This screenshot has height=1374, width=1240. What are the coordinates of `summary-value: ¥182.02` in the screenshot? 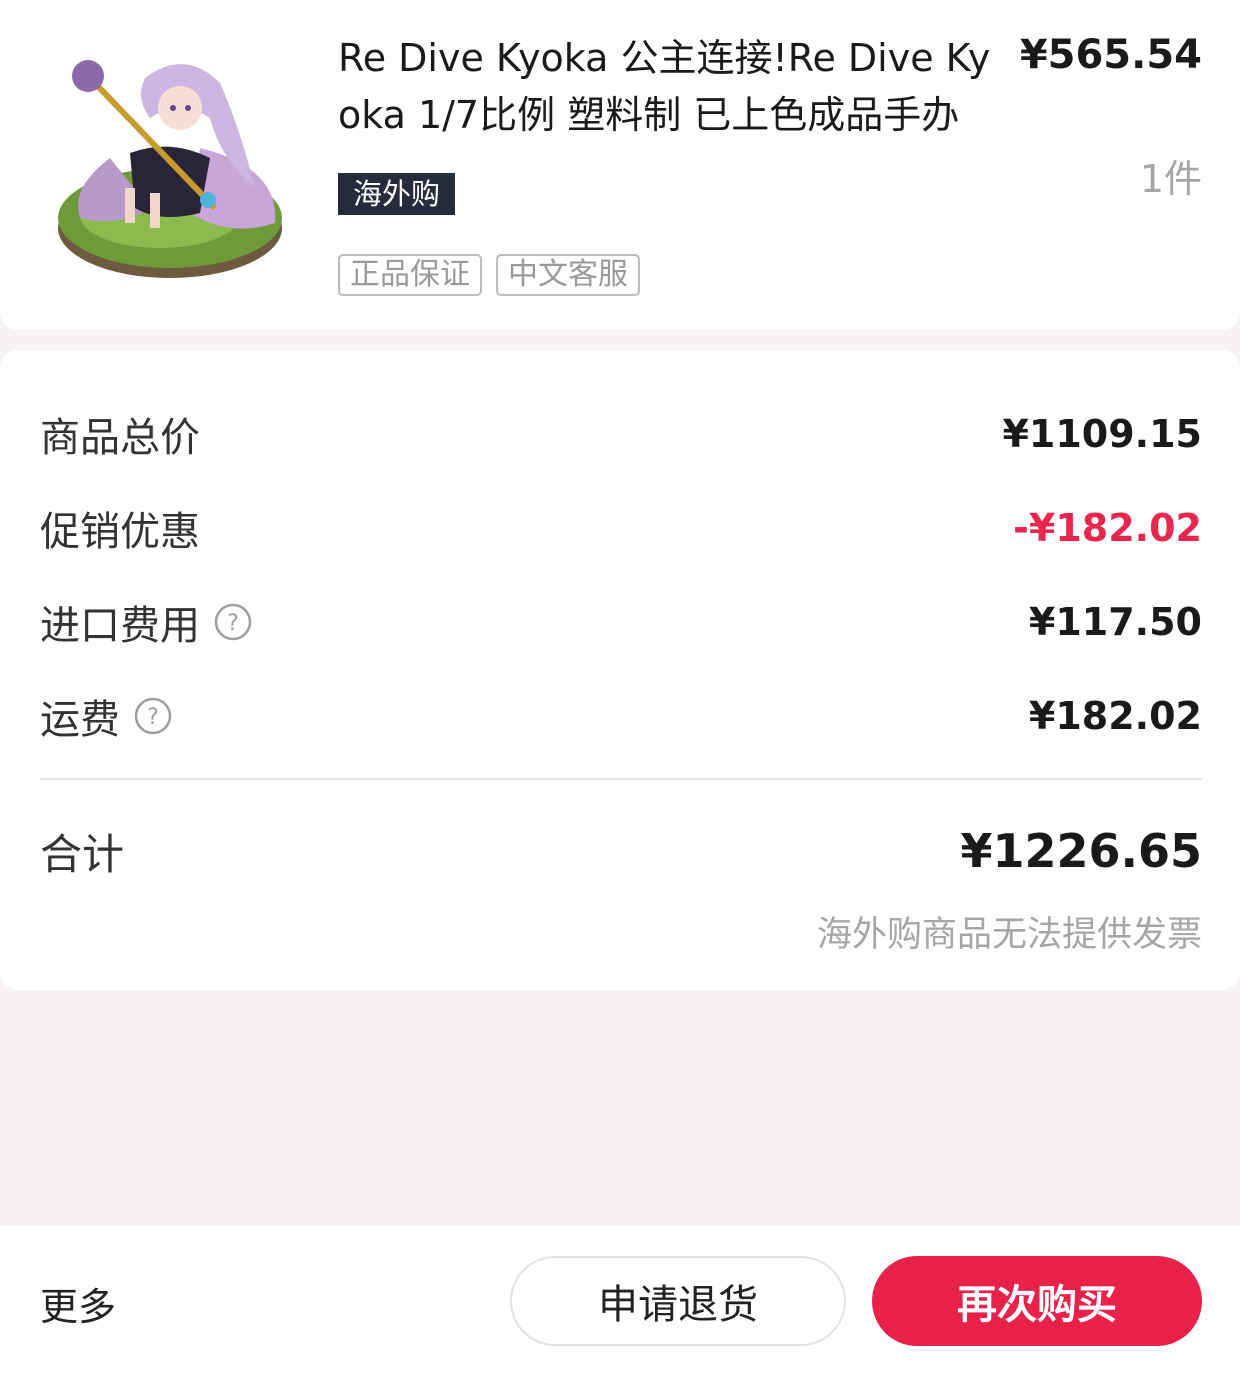 It's located at (1115, 716).